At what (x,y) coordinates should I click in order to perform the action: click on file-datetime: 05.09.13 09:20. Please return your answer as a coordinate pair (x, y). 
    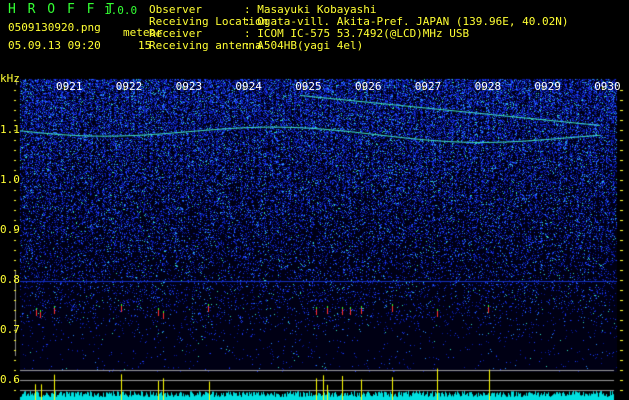
    Looking at the image, I should click on (54, 45).